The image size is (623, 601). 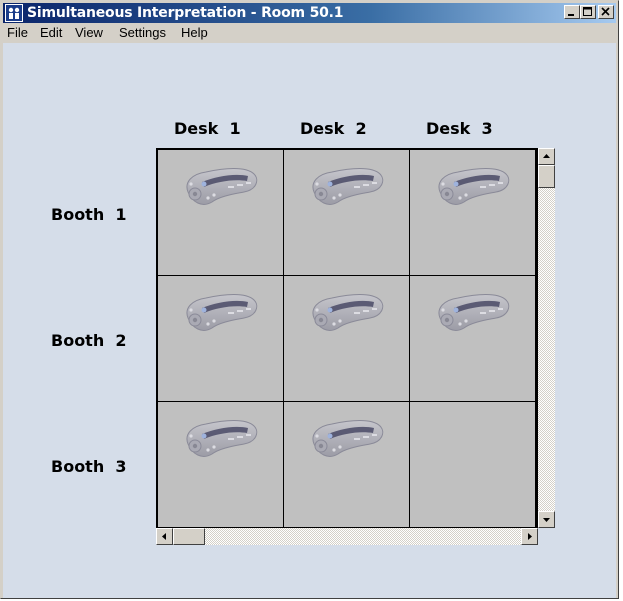 I want to click on row-header-booth-2: Booth 2, so click(x=89, y=340).